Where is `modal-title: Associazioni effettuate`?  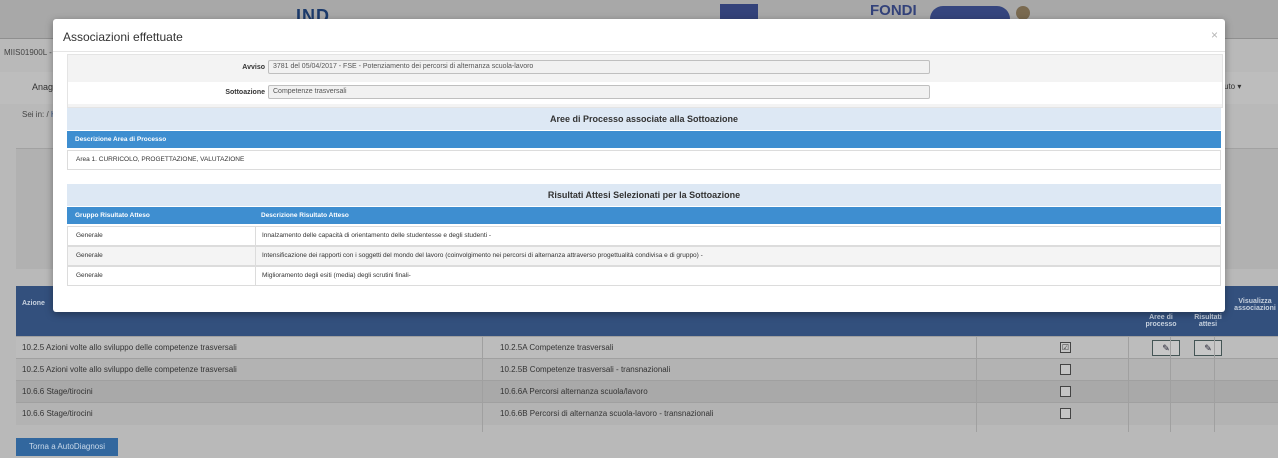 modal-title: Associazioni effettuate is located at coordinates (123, 37).